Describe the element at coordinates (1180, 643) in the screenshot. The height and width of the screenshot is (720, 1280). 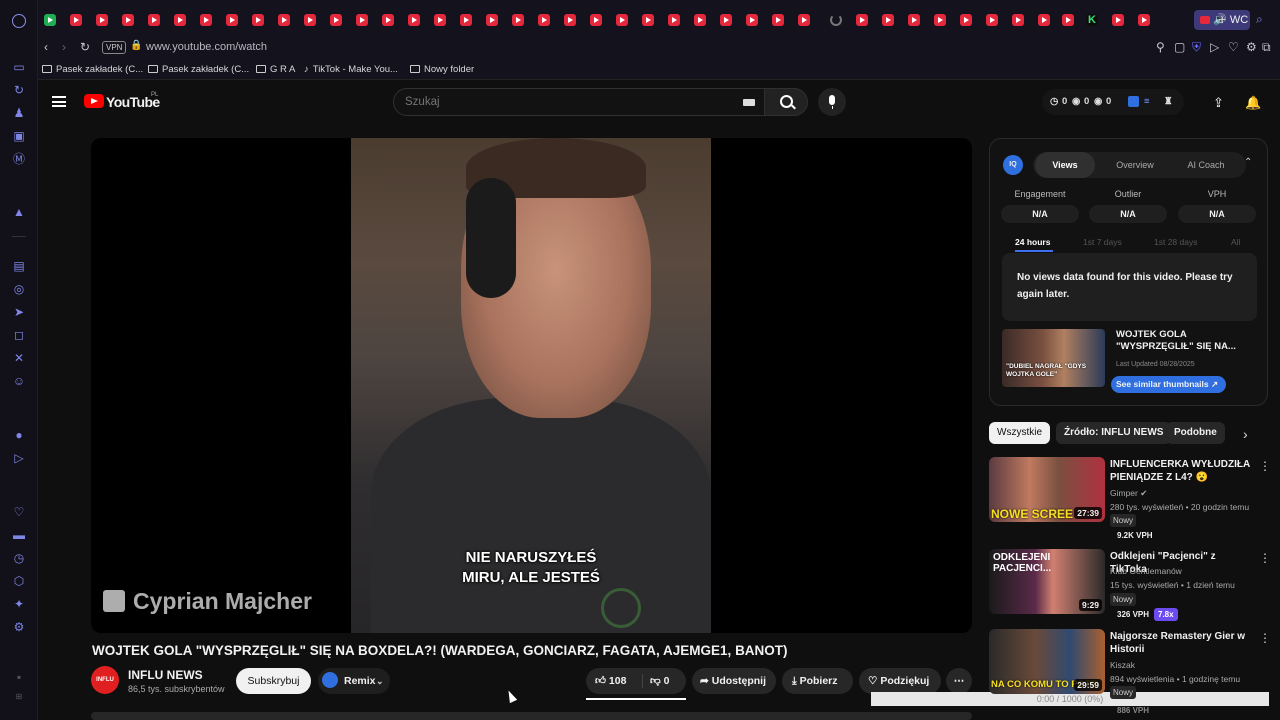
I see `rec-title: Najgorsze Remastery Gier w Historii` at that location.